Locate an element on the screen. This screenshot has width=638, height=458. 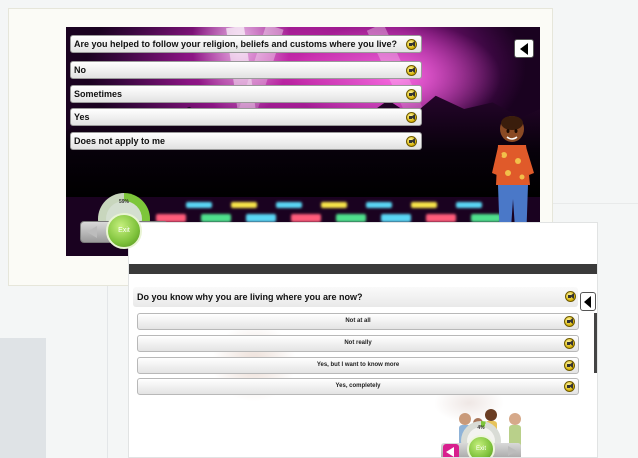
progress-label: 4% is located at coordinates (481, 428).